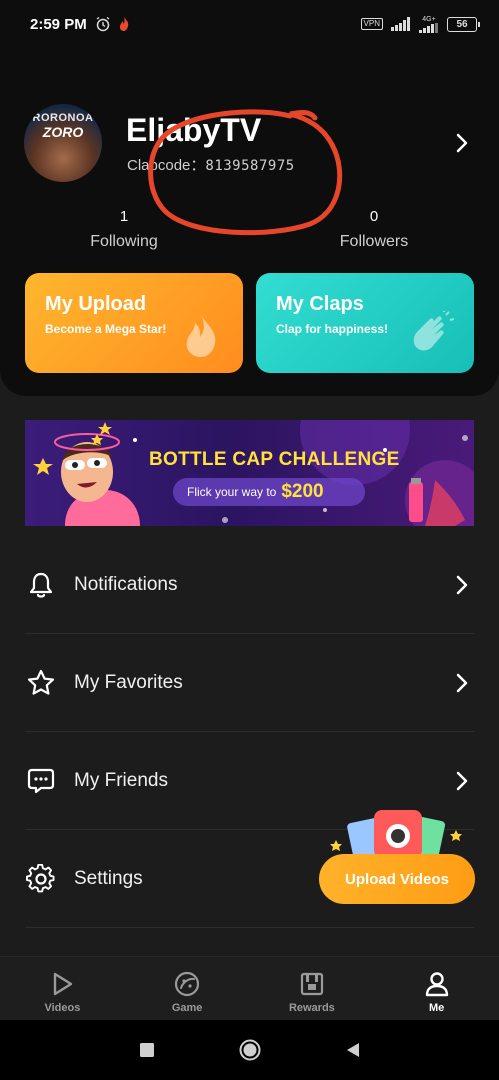 Image resolution: width=499 pixels, height=1080 pixels. Describe the element at coordinates (41, 585) in the screenshot. I see `bell-icon` at that location.